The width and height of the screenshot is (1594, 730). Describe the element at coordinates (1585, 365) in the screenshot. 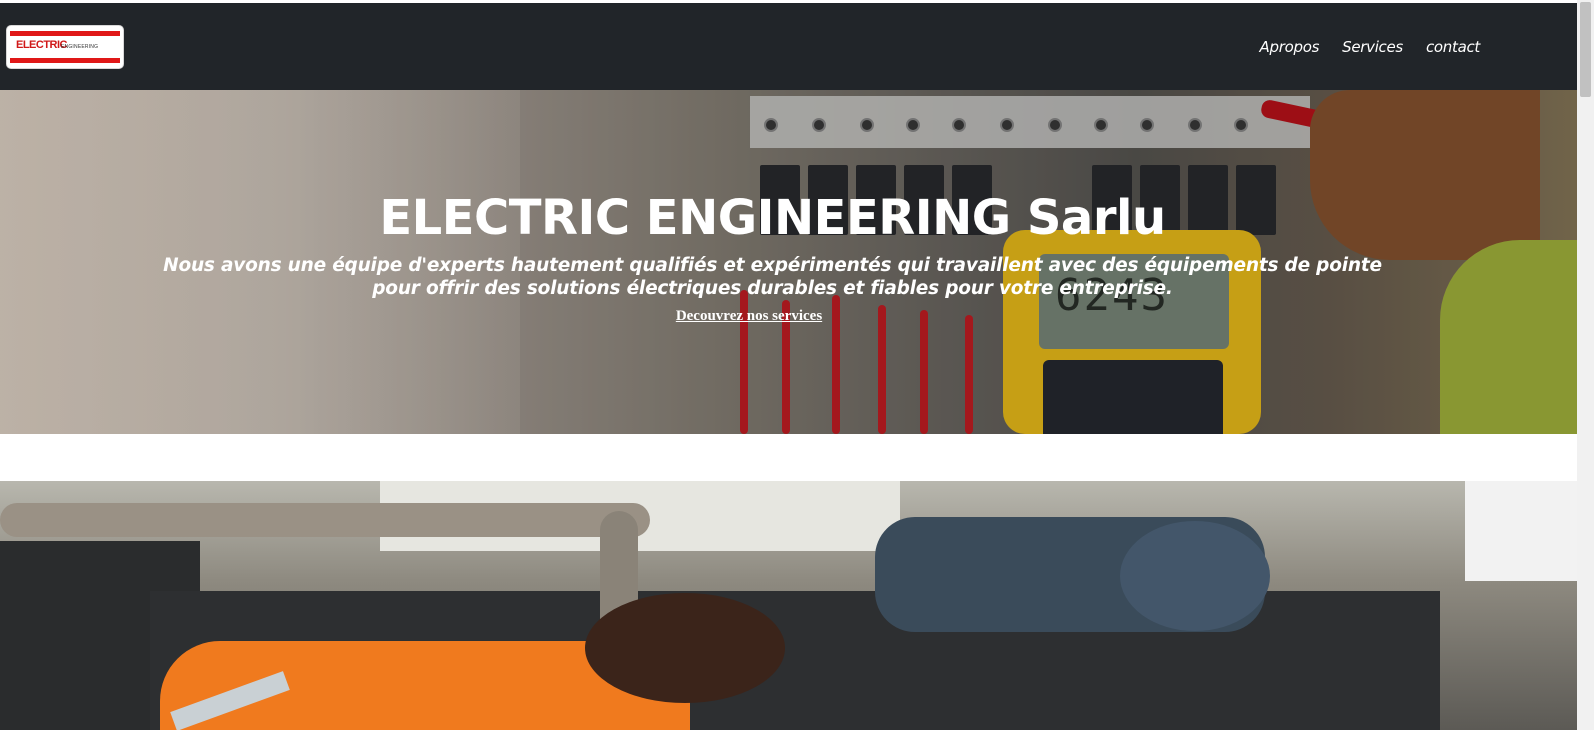

I see `page-scrollbar` at that location.